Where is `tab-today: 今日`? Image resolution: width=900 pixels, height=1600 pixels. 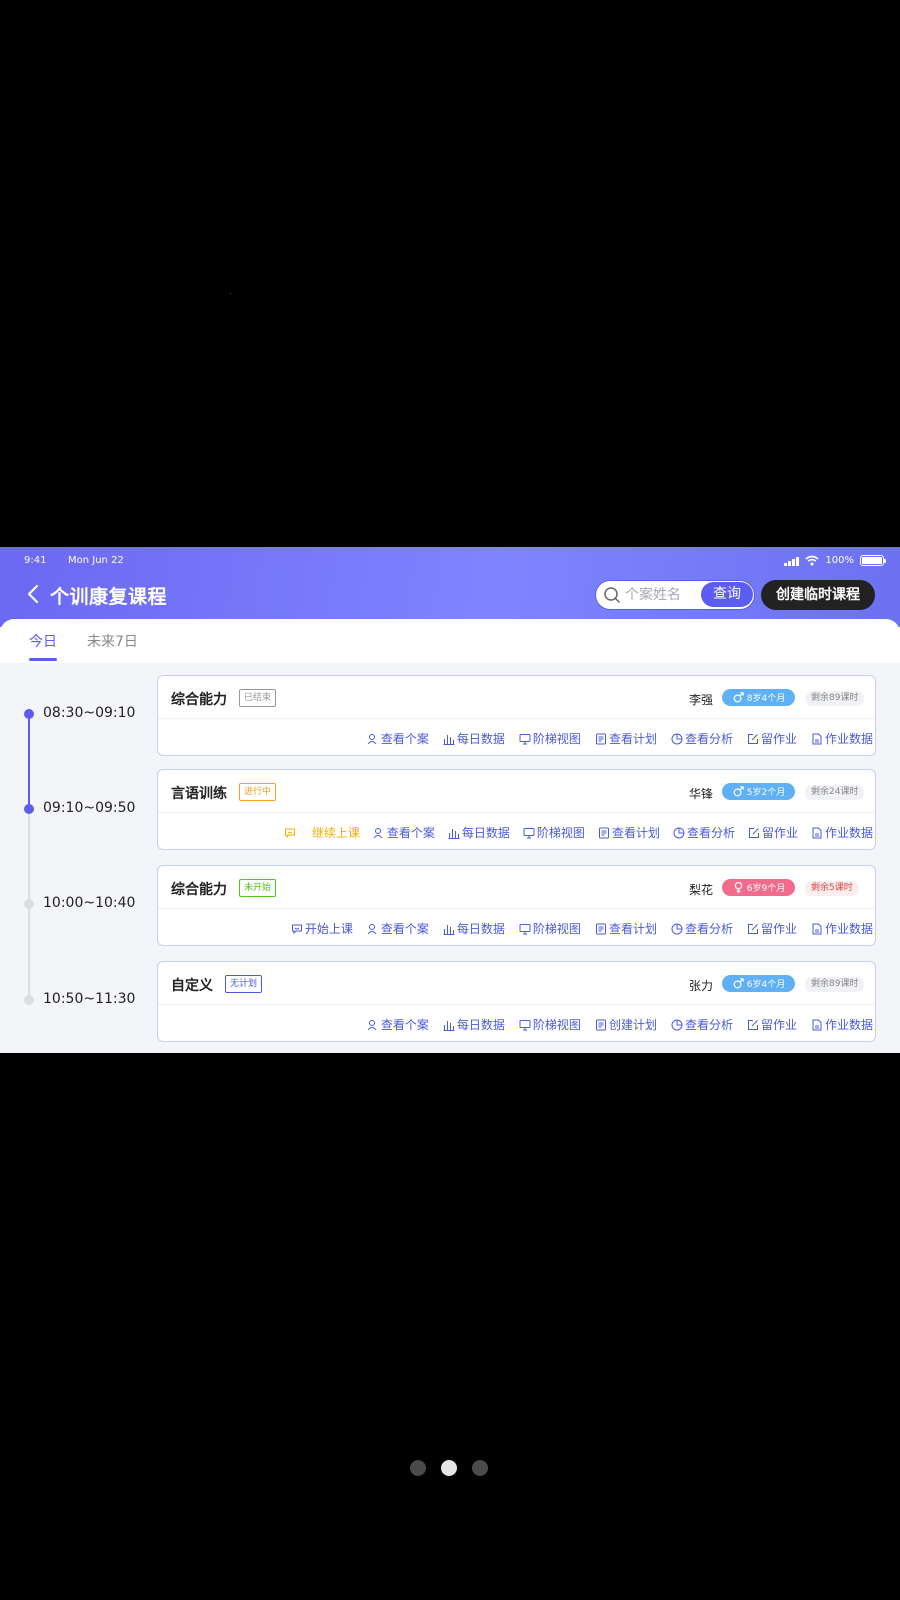 tab-today: 今日 is located at coordinates (43, 646).